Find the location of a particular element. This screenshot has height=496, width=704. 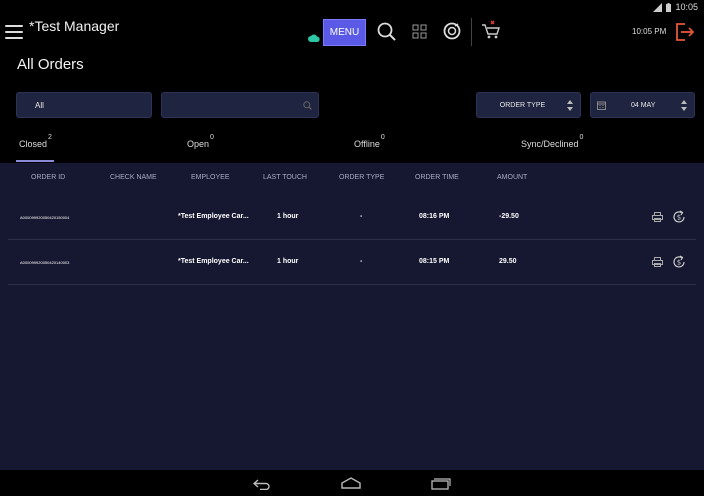

column-header-last-touch: LAST TOUCH is located at coordinates (285, 177).